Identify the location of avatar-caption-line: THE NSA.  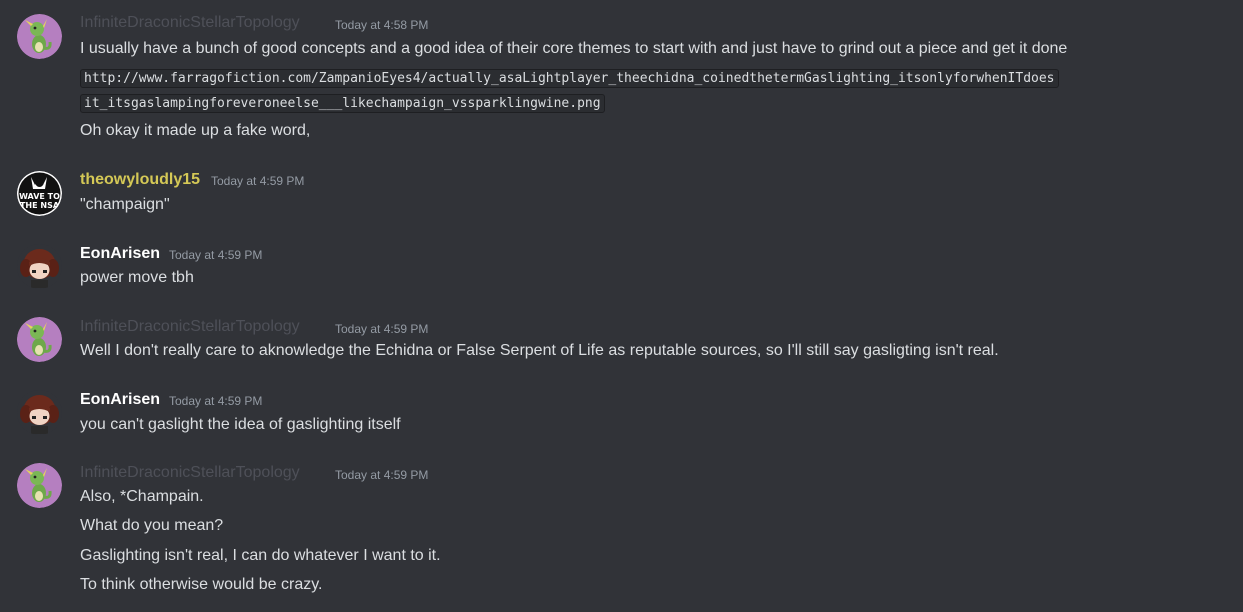
(39, 205).